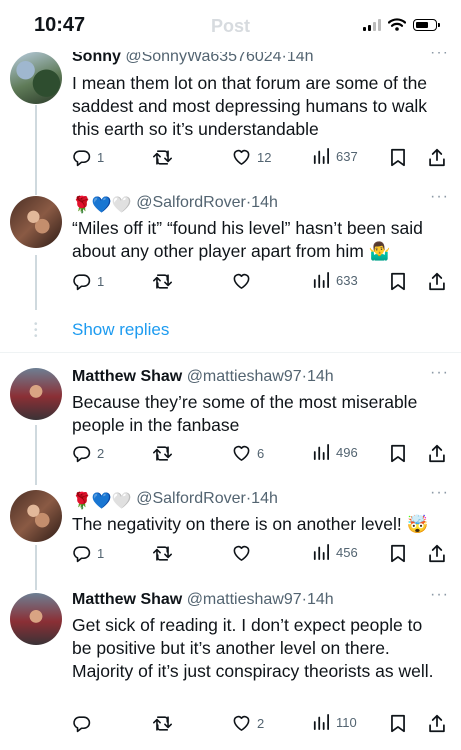  What do you see at coordinates (335, 280) in the screenshot?
I see `views-button: 633` at bounding box center [335, 280].